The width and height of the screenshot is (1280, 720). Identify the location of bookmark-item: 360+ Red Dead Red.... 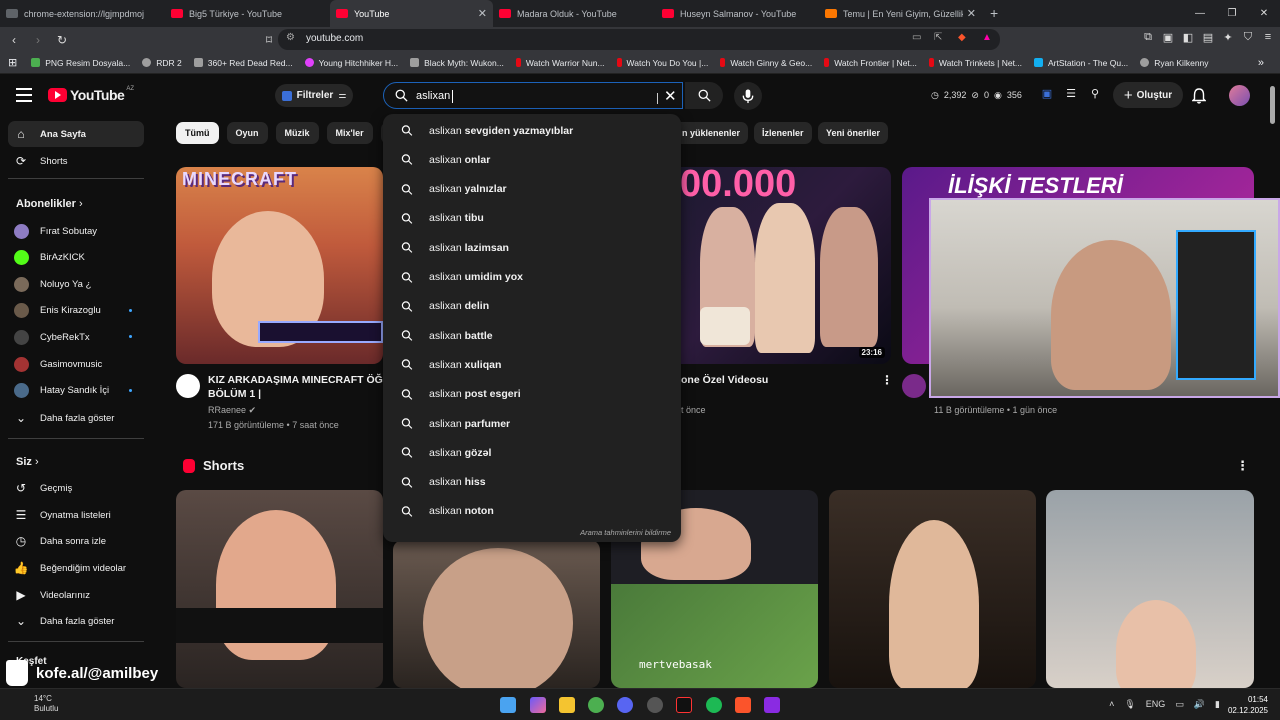
(243, 63).